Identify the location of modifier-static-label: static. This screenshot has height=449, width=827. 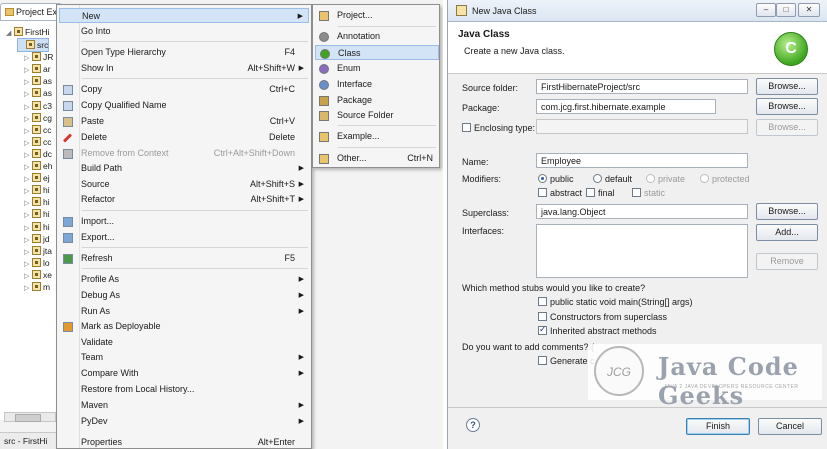
(655, 193).